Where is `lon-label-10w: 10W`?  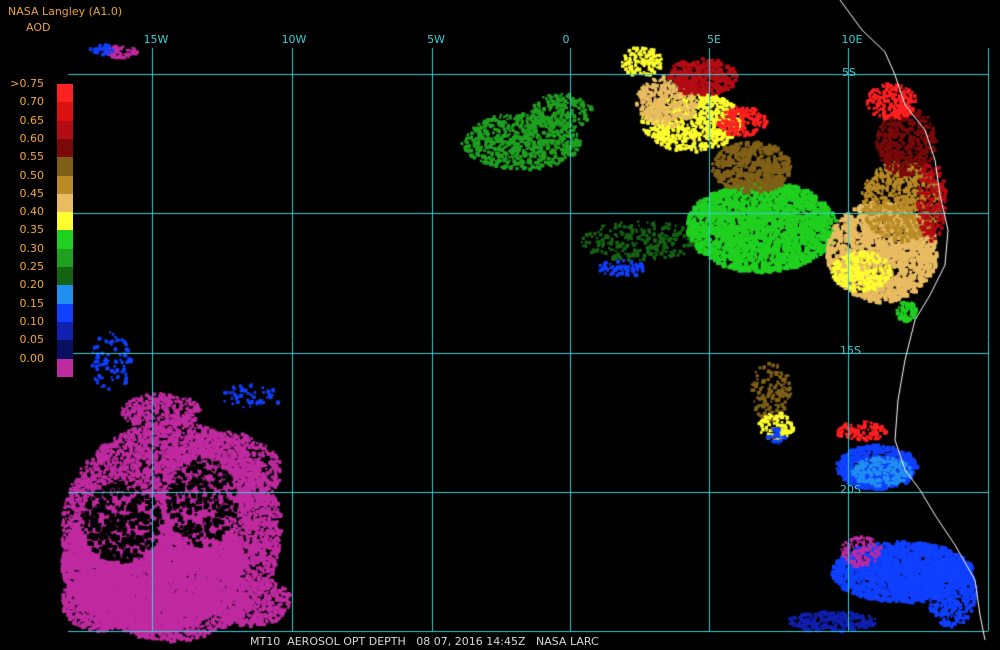 lon-label-10w: 10W is located at coordinates (294, 39).